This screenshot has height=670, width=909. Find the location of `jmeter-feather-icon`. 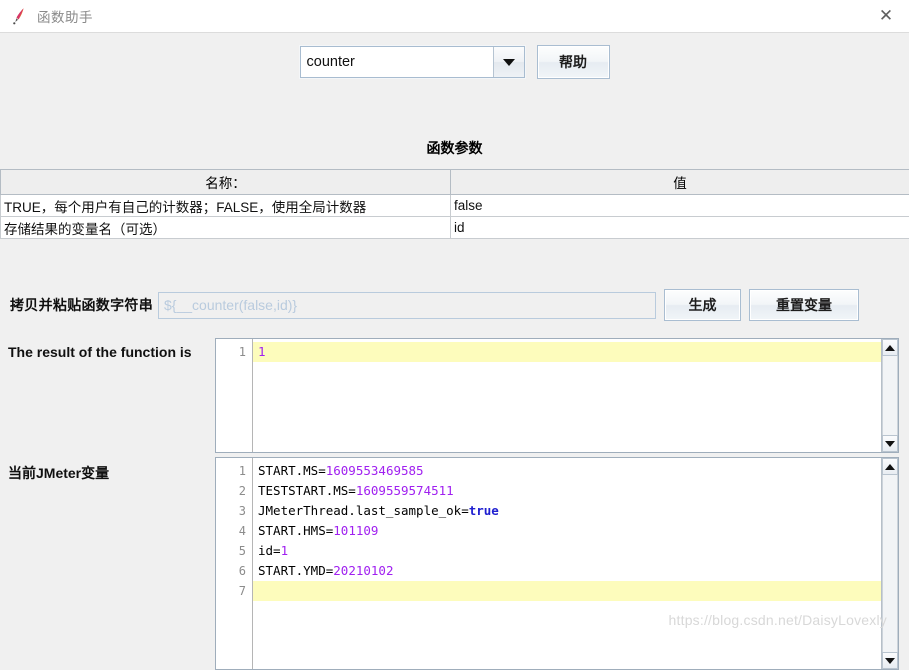

jmeter-feather-icon is located at coordinates (19, 16).